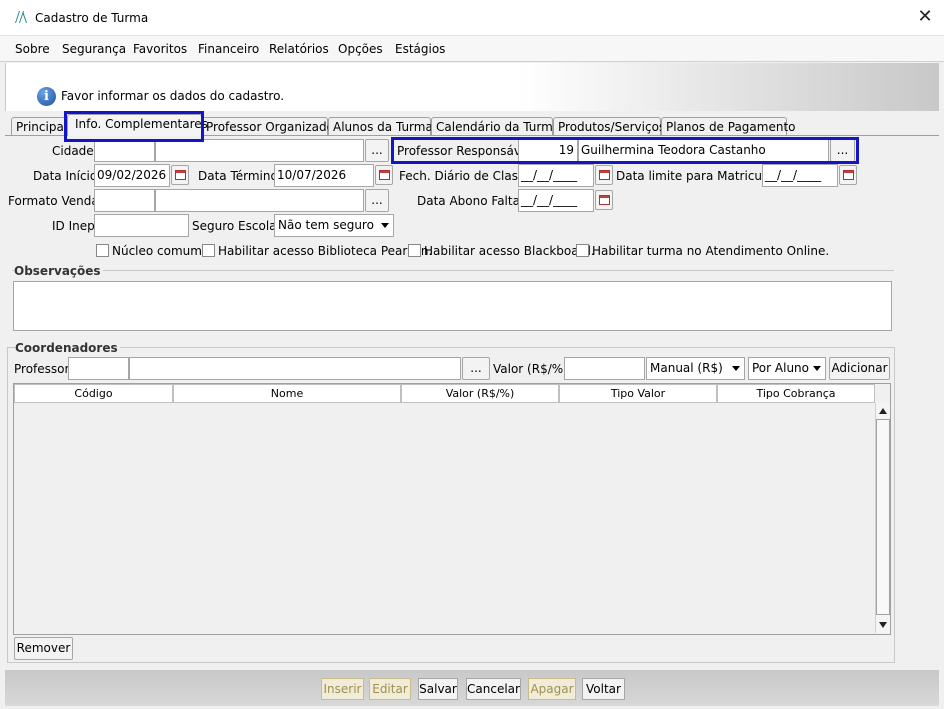 The image size is (944, 709). What do you see at coordinates (46, 96) in the screenshot?
I see `info-icon: i` at bounding box center [46, 96].